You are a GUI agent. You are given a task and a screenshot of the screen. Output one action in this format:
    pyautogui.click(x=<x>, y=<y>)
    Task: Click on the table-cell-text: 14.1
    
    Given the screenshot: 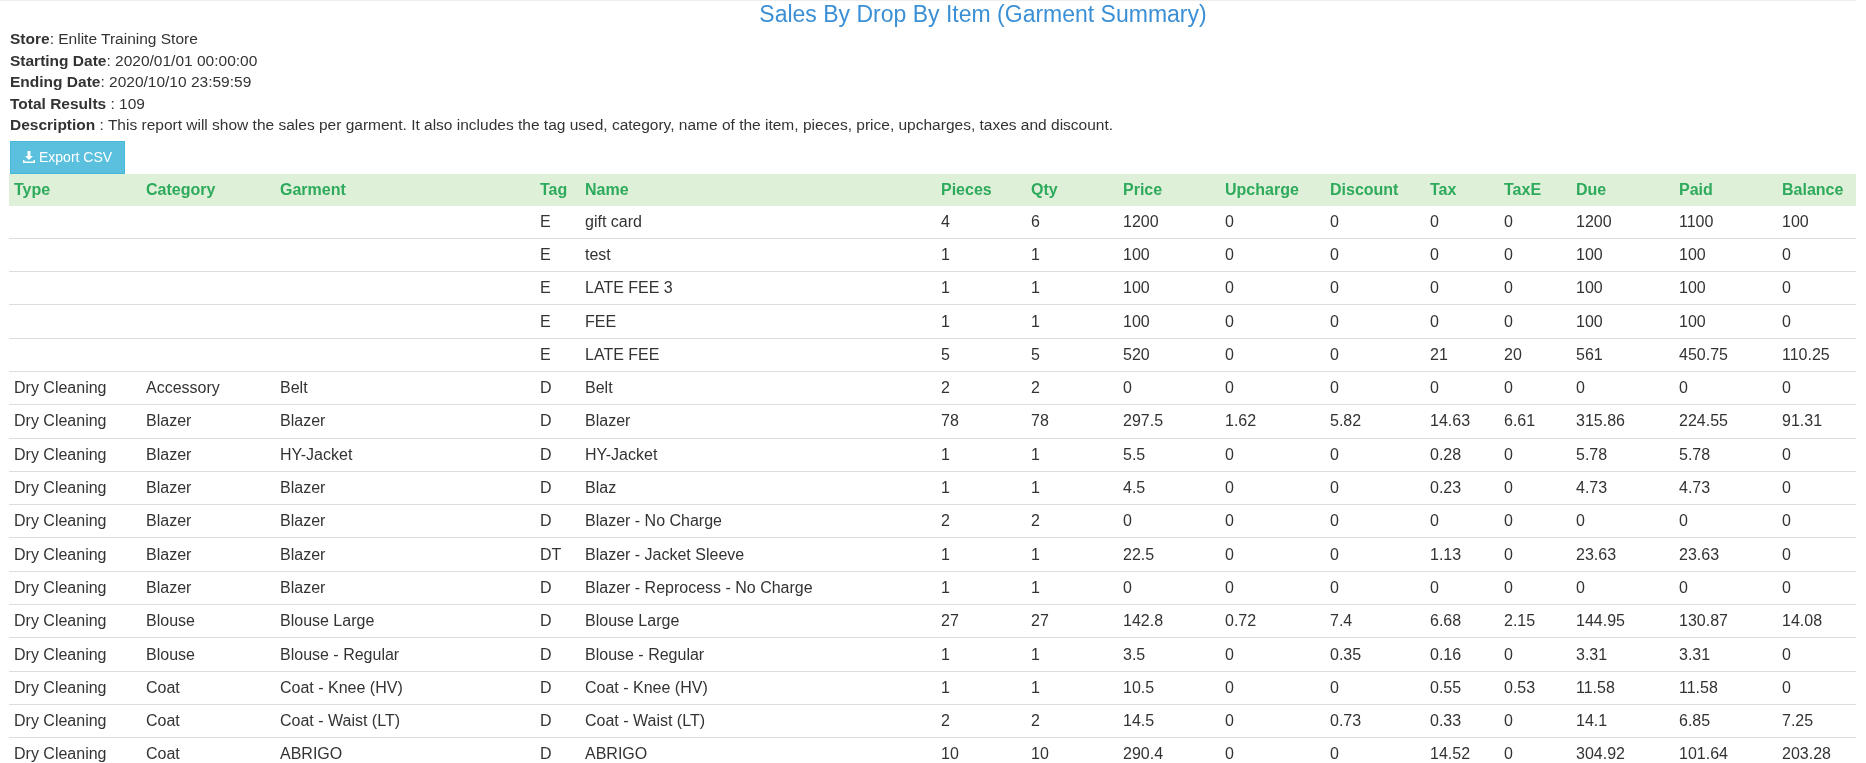 What is the action you would take?
    pyautogui.click(x=1592, y=721)
    